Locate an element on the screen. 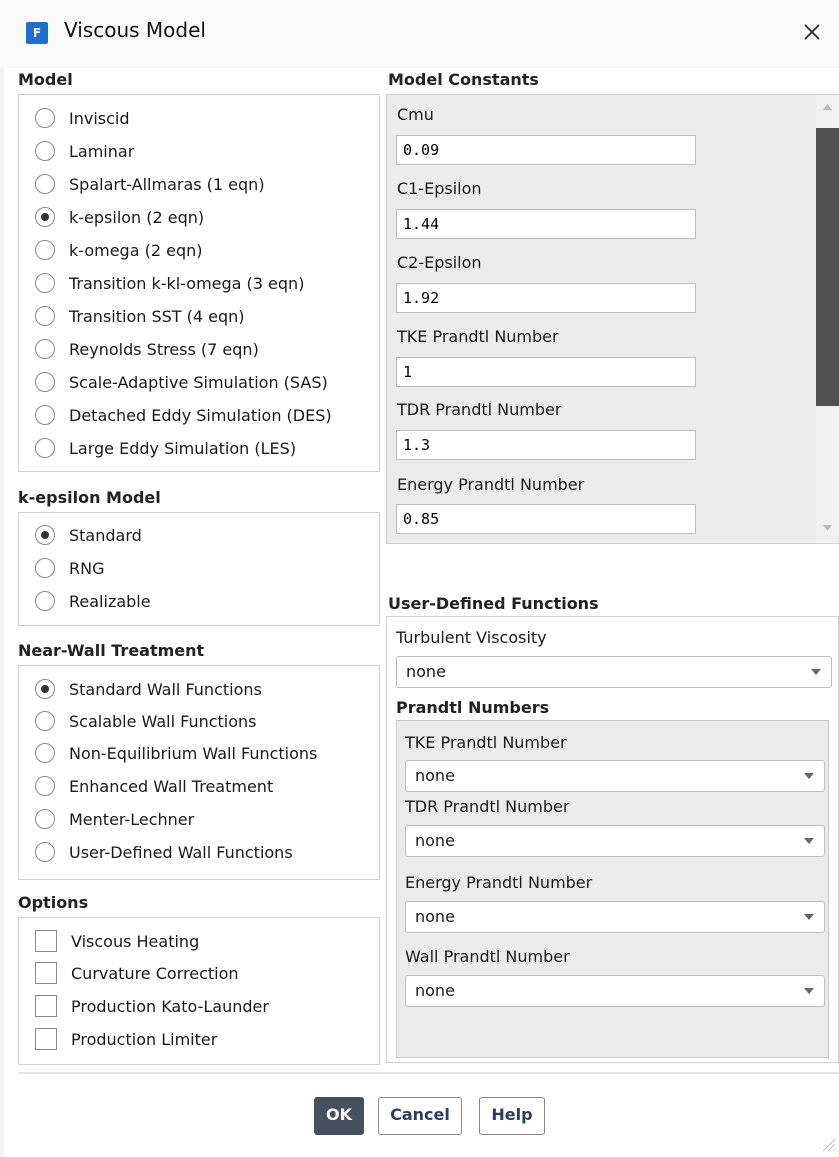 The image size is (839, 1157). dropdown-value: none is located at coordinates (426, 671).